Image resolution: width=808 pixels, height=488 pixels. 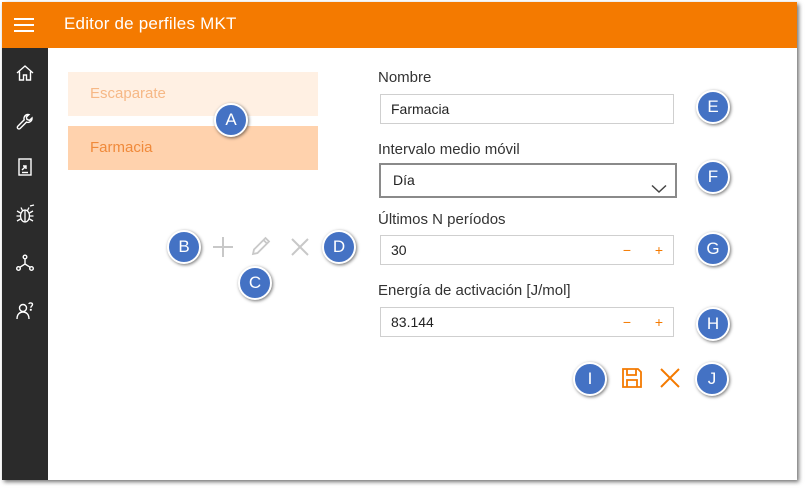 I want to click on energia-value: 83.144, so click(x=412, y=322).